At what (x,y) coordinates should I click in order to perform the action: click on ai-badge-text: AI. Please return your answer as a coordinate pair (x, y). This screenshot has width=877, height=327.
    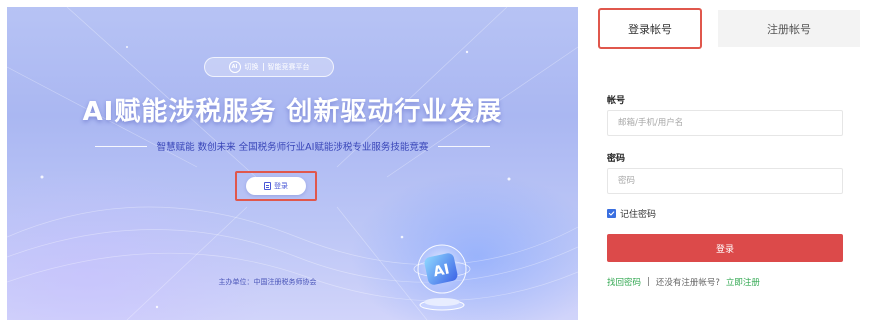
    Looking at the image, I should click on (441, 270).